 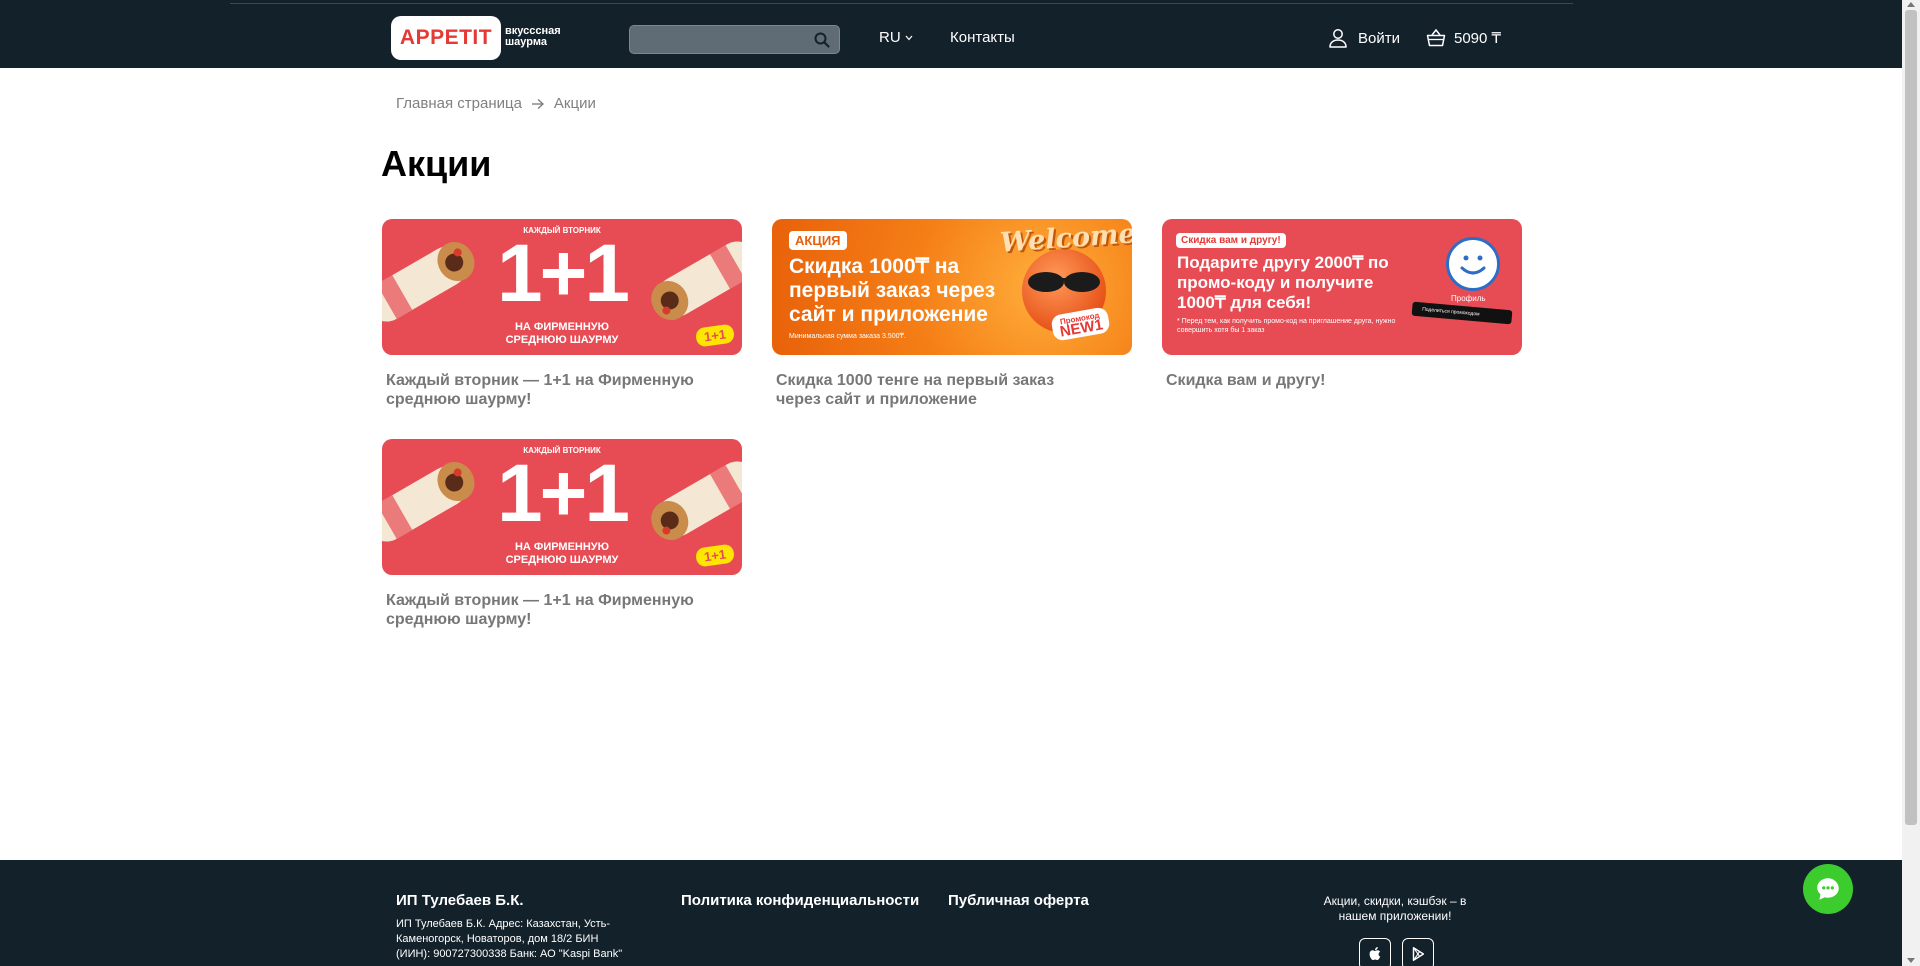 I want to click on public-offer-link: Публичная оферта, so click(x=1018, y=900).